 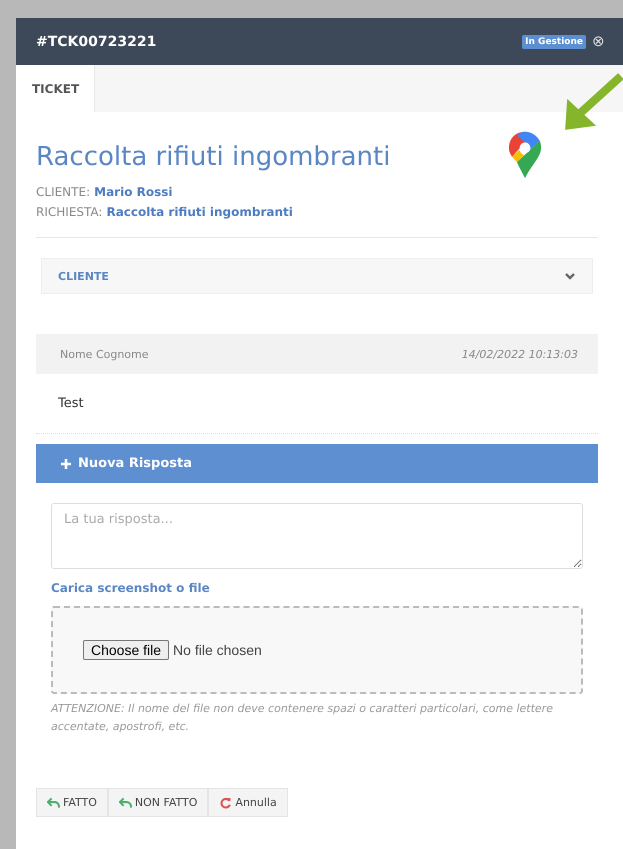 I want to click on tab: TICKET, so click(x=55, y=88).